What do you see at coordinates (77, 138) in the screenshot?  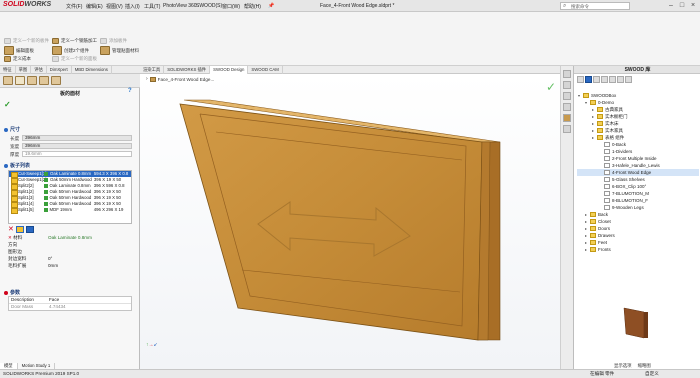 I see `length-field: 396mm` at bounding box center [77, 138].